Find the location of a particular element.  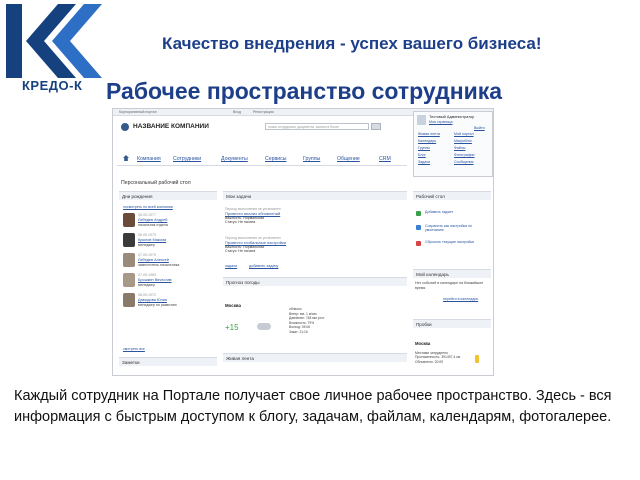

birthday-date: 07.05.1979 is located at coordinates (147, 255).